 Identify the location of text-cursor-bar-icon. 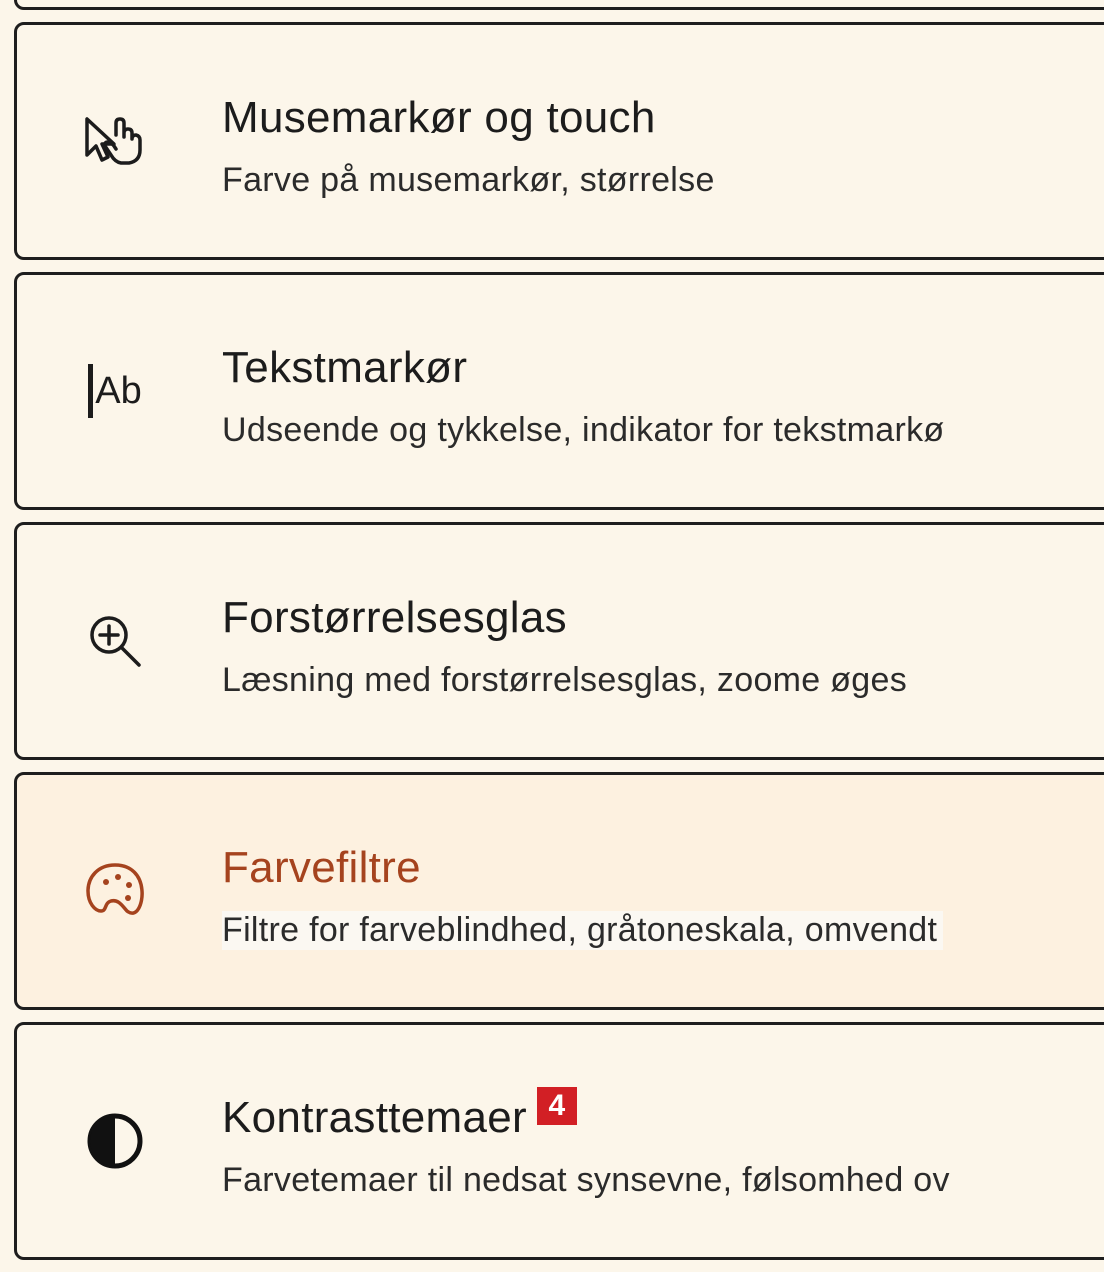
(91, 391).